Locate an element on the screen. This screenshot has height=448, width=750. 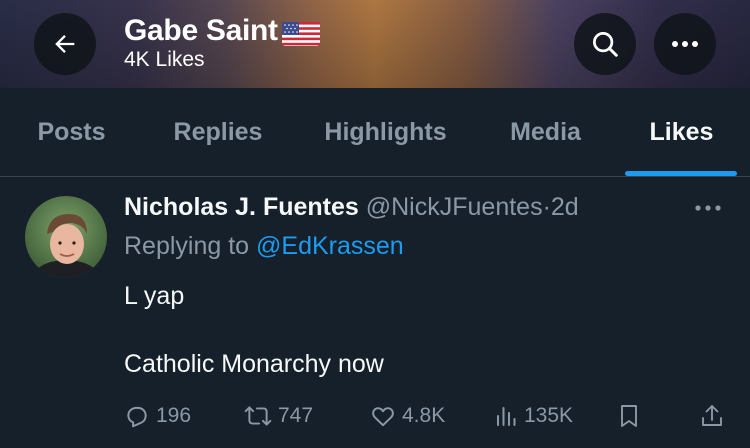
tweet-actions: 196 747 4.8K 135K is located at coordinates (375, 416).